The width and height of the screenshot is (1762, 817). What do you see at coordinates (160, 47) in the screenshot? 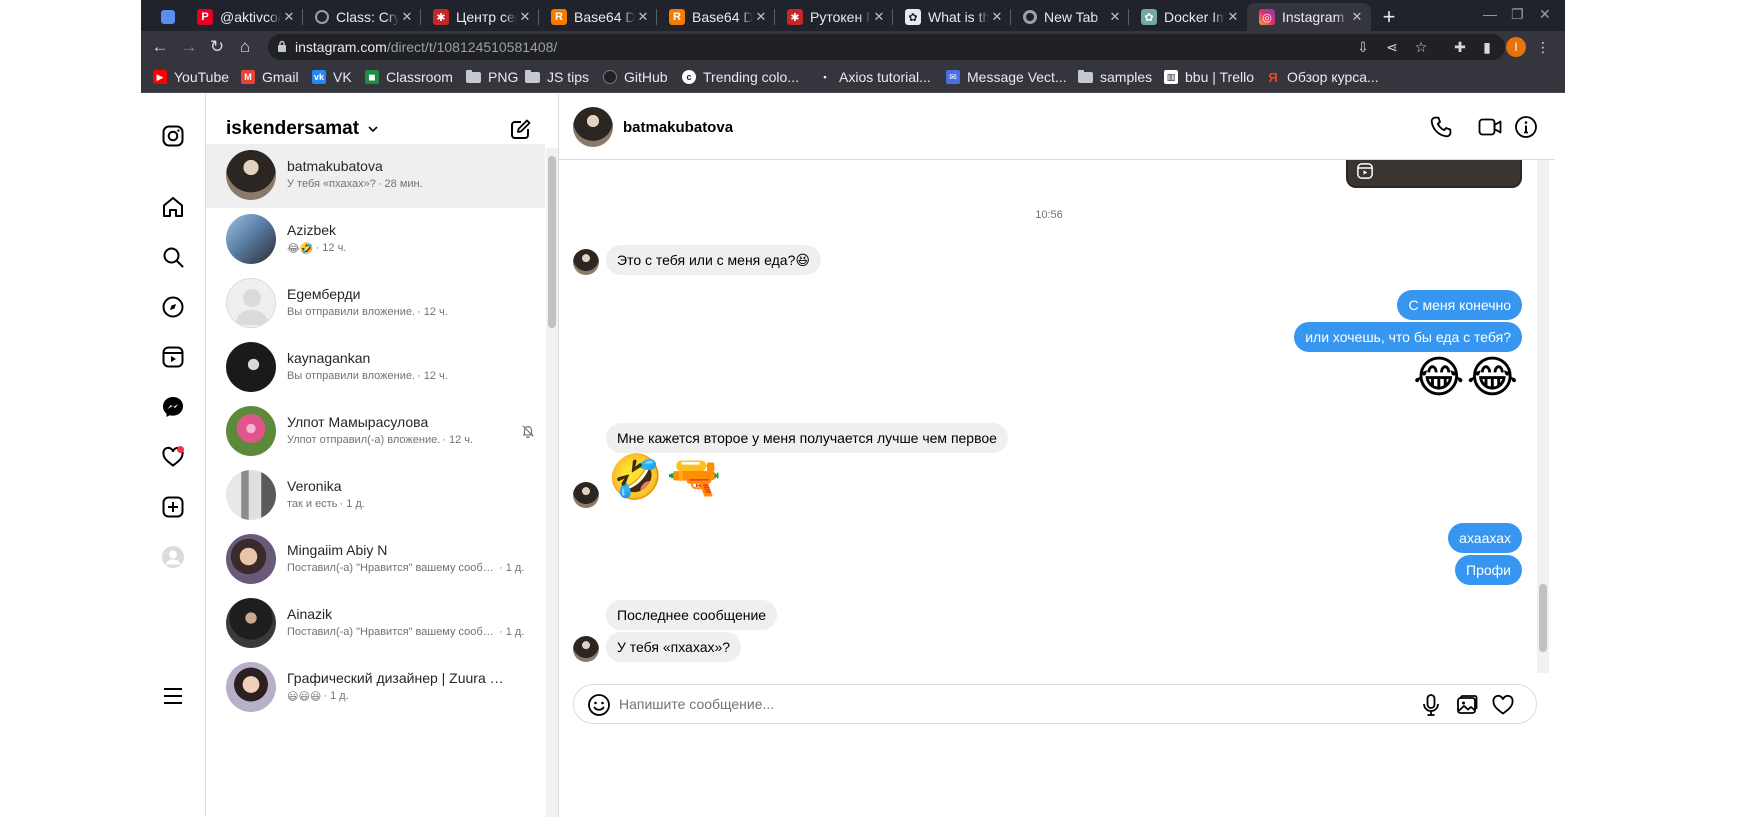
I see `back-button: ←` at bounding box center [160, 47].